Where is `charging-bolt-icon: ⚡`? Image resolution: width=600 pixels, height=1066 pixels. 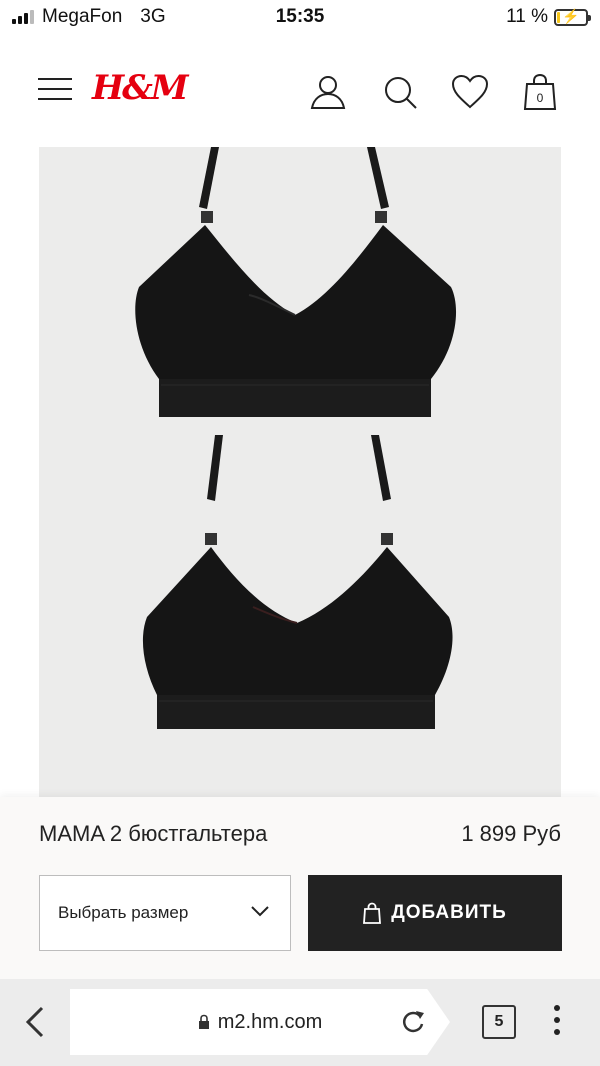
charging-bolt-icon: ⚡ is located at coordinates (571, 15).